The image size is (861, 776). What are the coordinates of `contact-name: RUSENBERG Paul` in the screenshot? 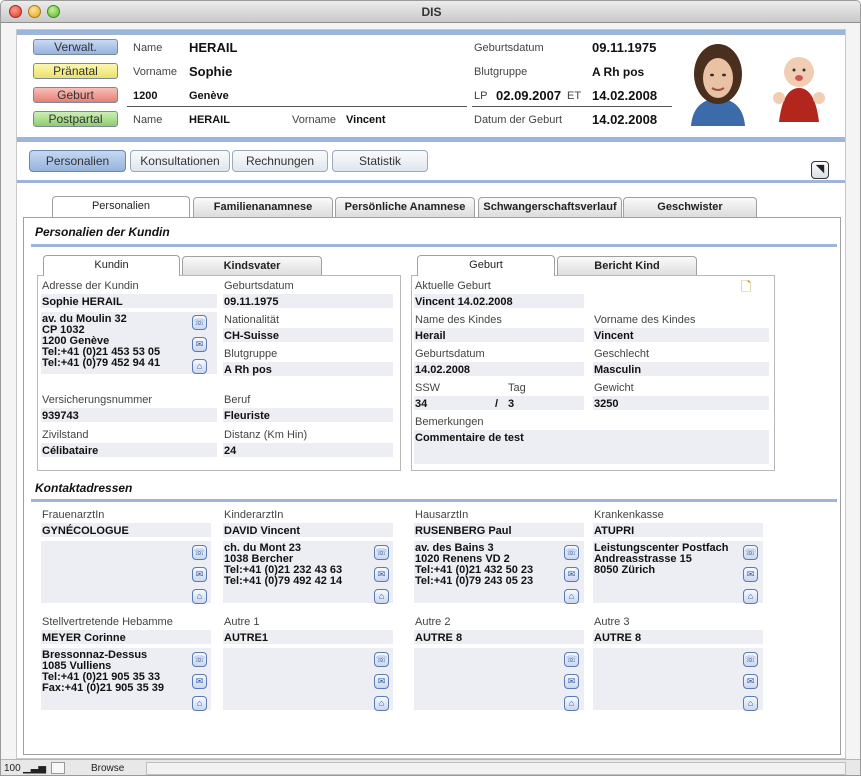 It's located at (463, 531).